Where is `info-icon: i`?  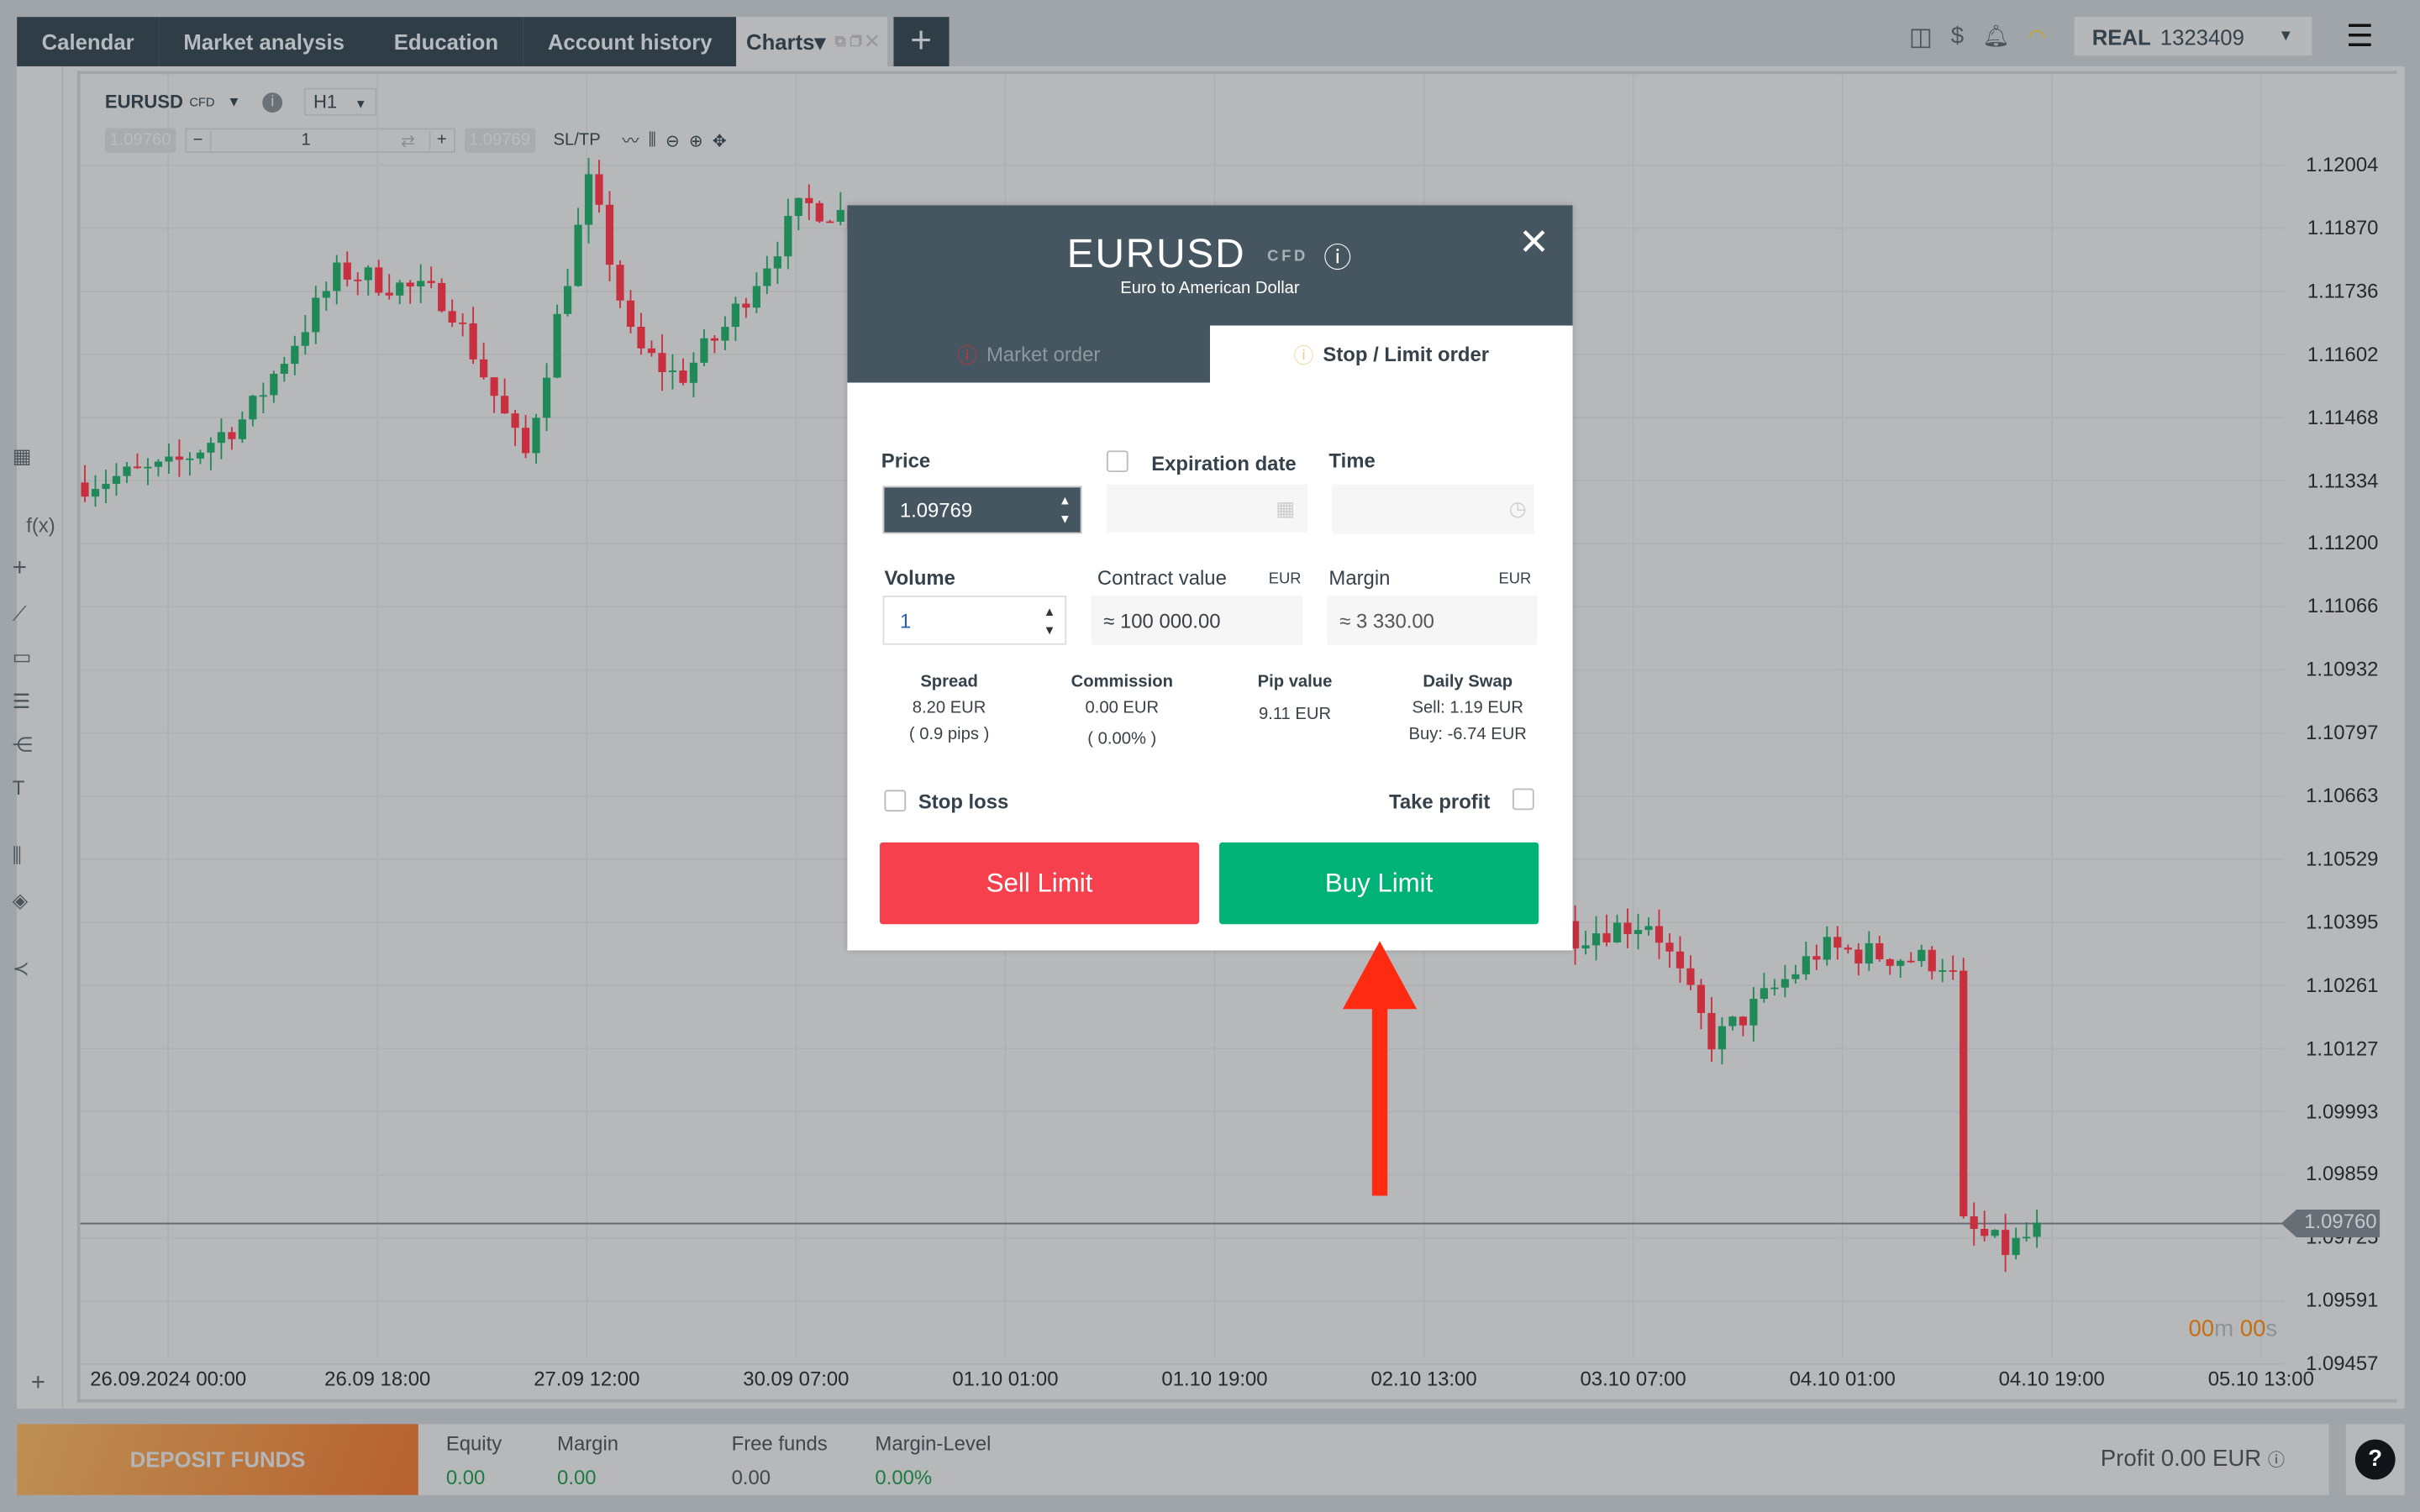
info-icon: i is located at coordinates (272, 102).